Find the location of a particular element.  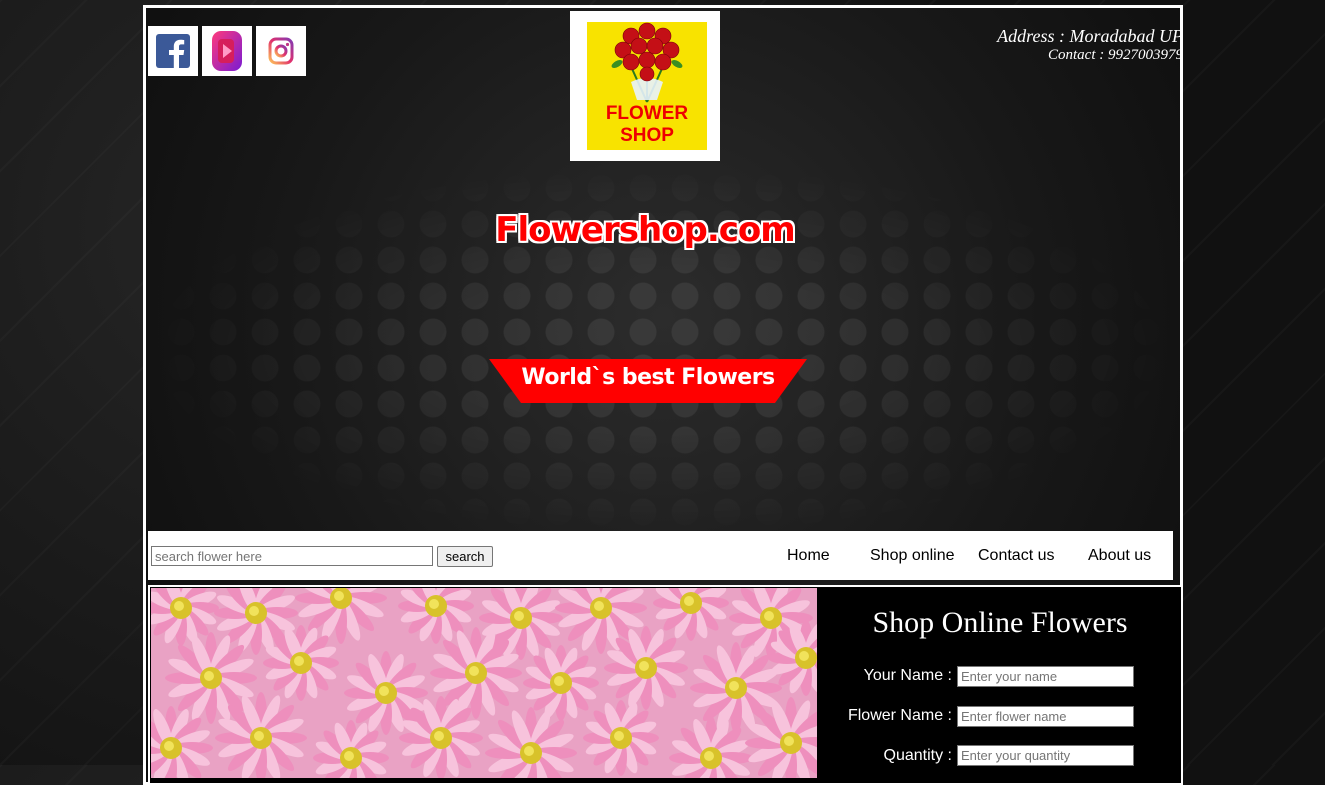

daisy-field-image is located at coordinates (484, 683).